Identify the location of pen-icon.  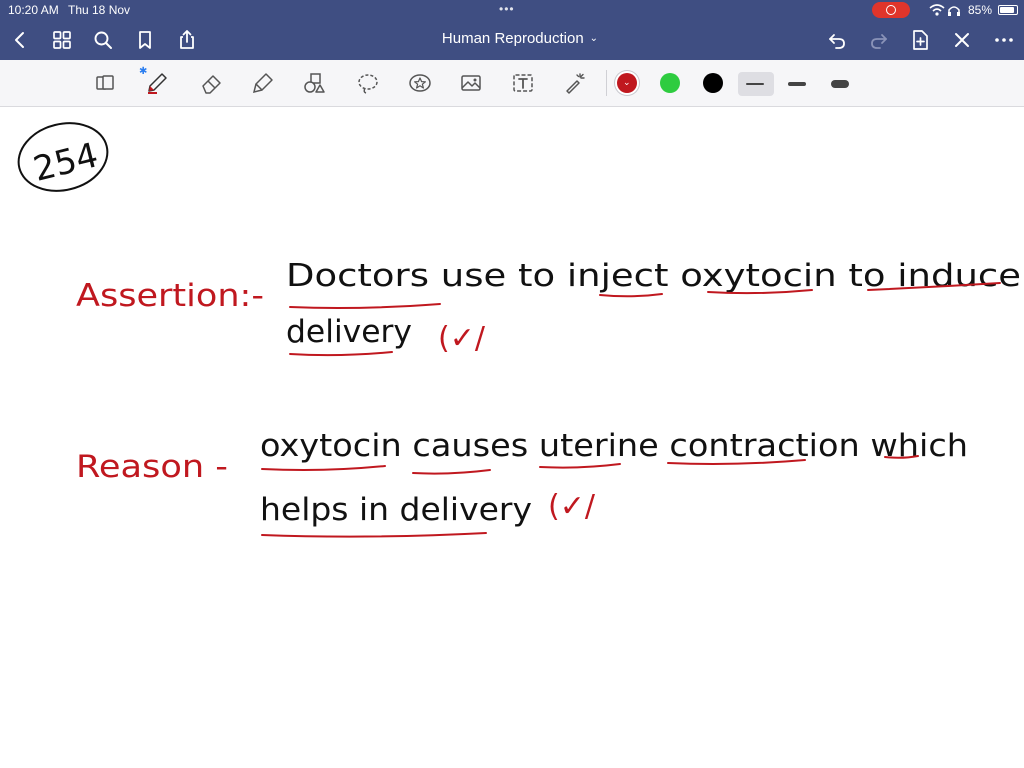
(157, 83).